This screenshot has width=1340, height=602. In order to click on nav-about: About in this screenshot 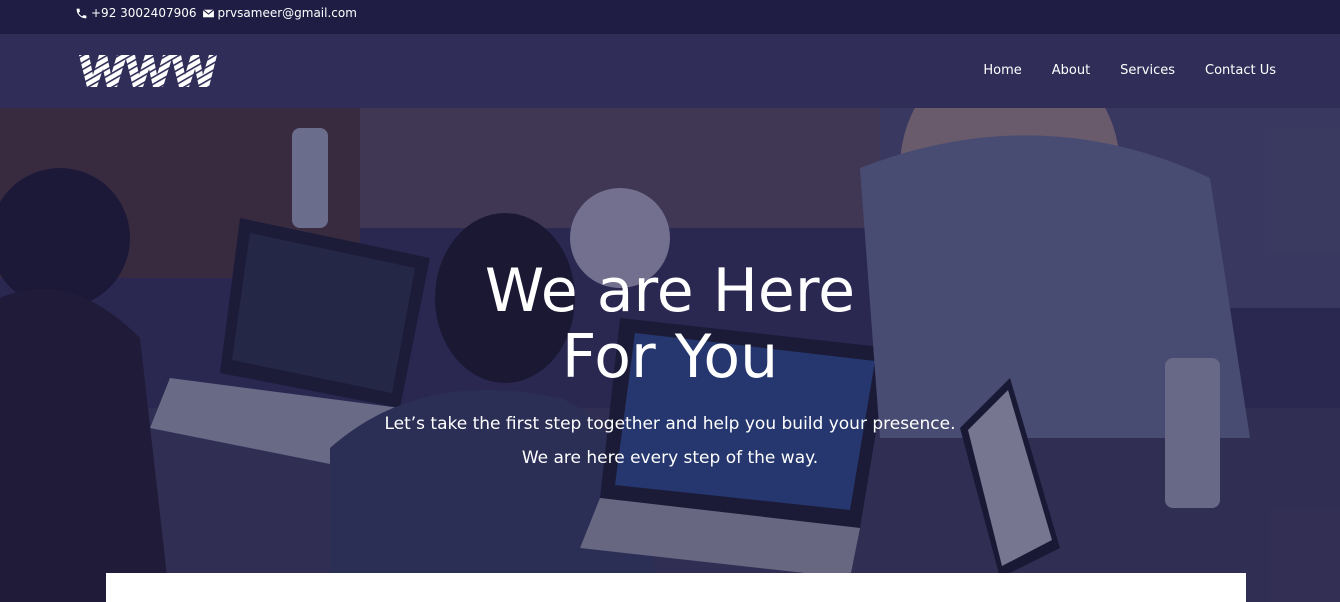, I will do `click(1071, 70)`.